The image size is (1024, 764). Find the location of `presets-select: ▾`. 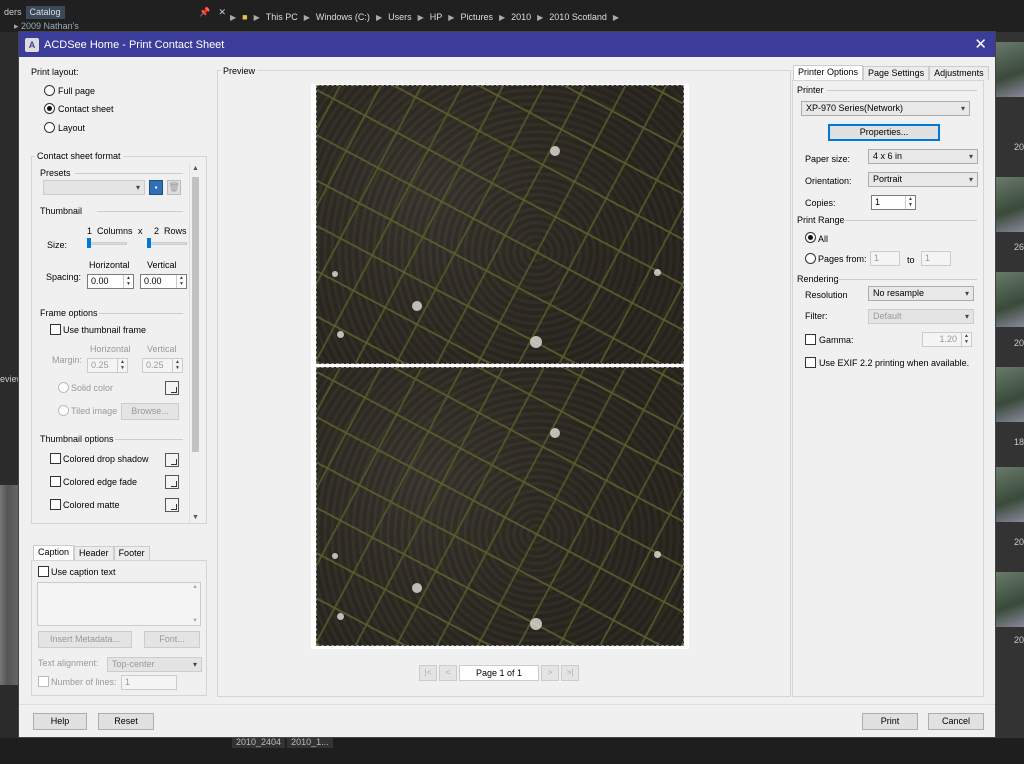

presets-select: ▾ is located at coordinates (94, 187).